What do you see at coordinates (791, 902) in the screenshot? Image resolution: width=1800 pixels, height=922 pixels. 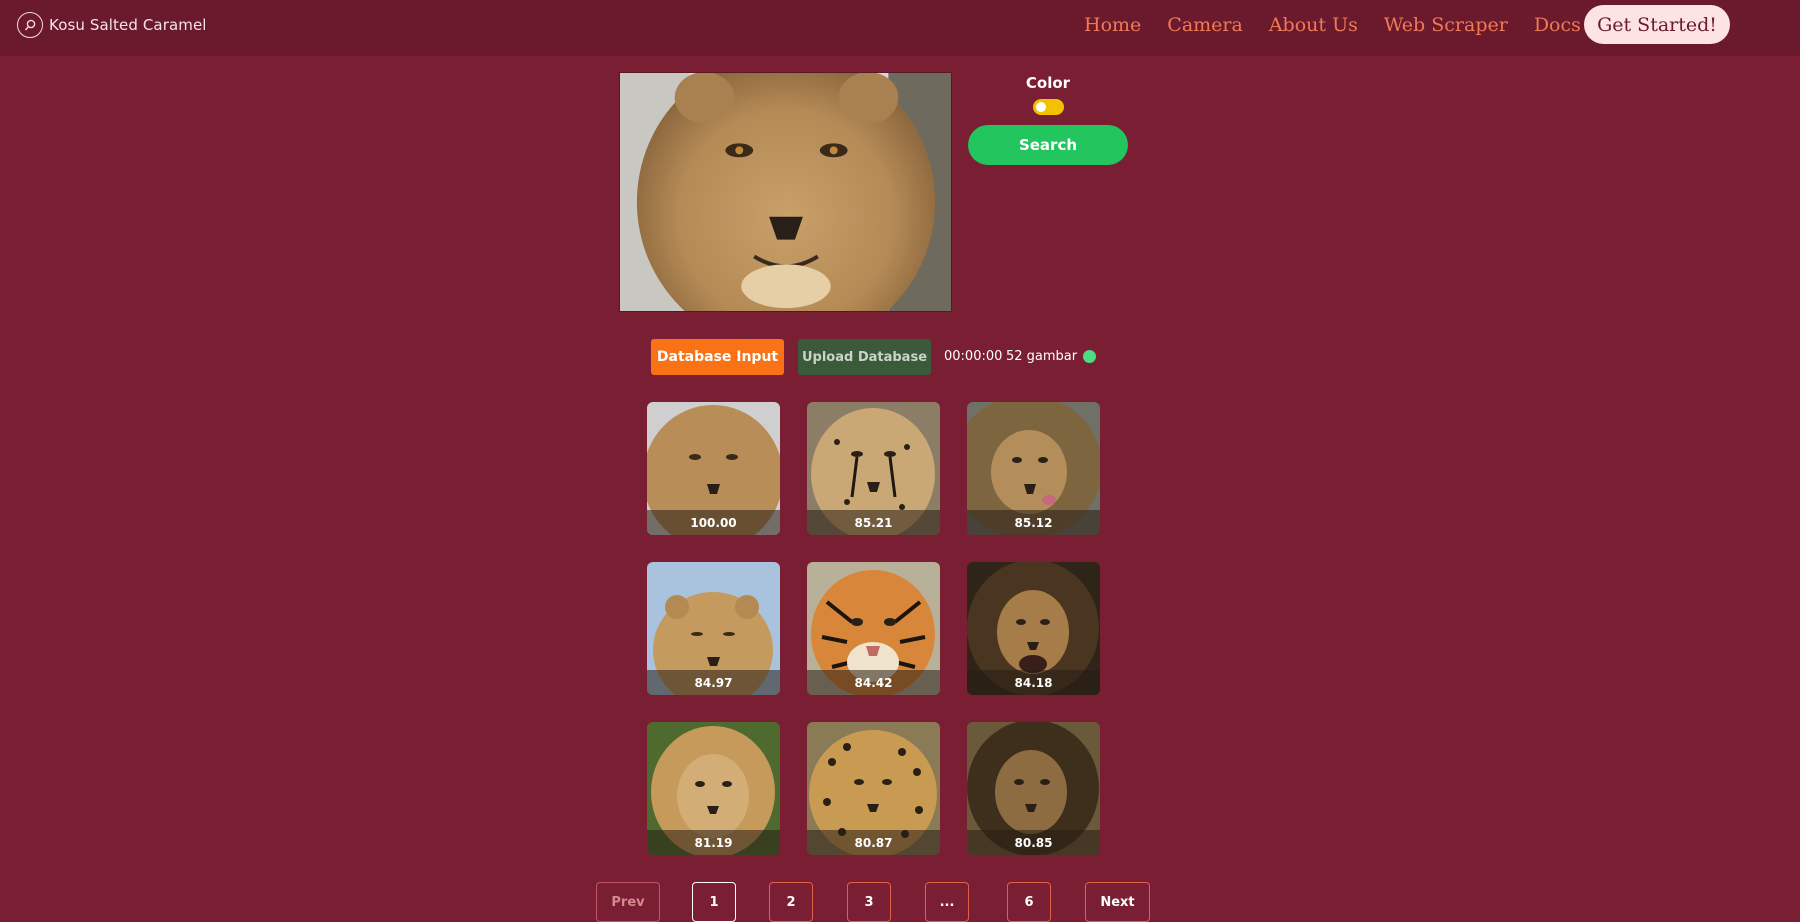 I see `page-button-2: 2` at bounding box center [791, 902].